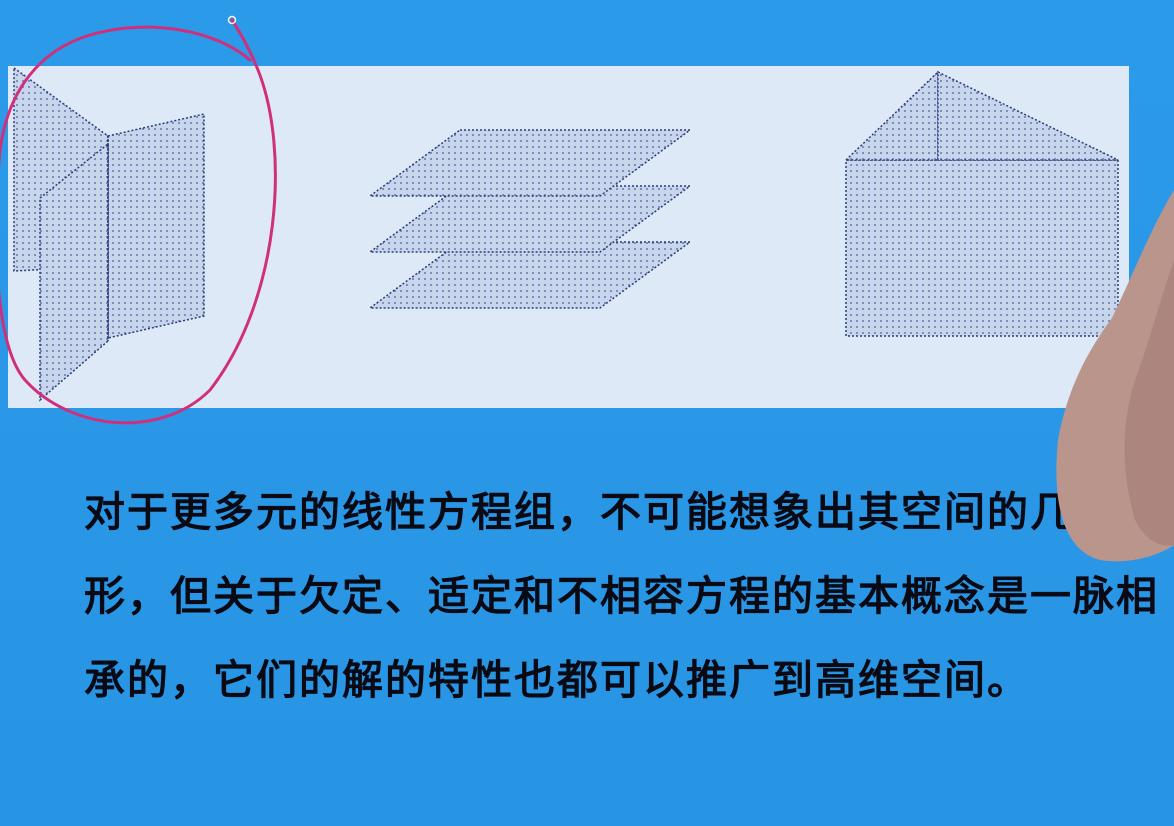 This screenshot has height=826, width=1174. I want to click on annotation-pen-dot, so click(232, 20).